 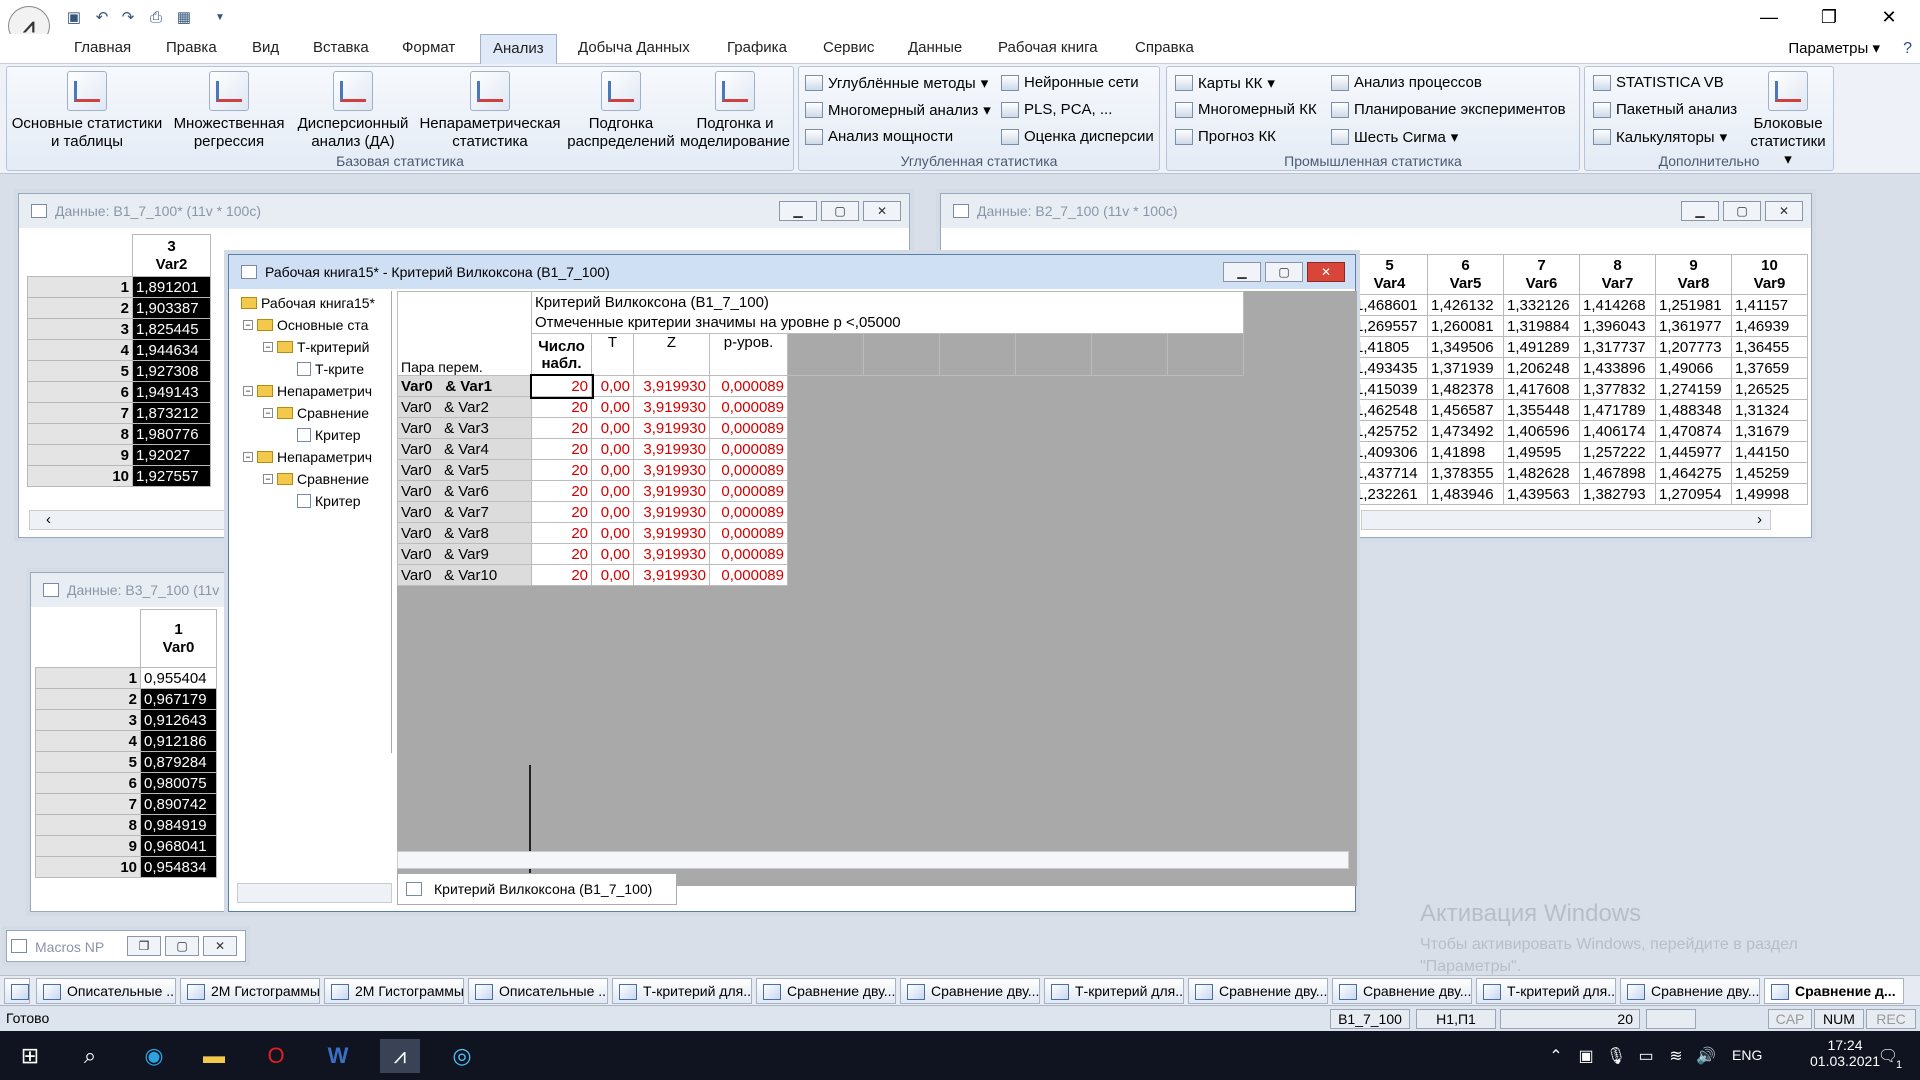 I want to click on pair-label: Var0 & Var4, so click(x=464, y=449).